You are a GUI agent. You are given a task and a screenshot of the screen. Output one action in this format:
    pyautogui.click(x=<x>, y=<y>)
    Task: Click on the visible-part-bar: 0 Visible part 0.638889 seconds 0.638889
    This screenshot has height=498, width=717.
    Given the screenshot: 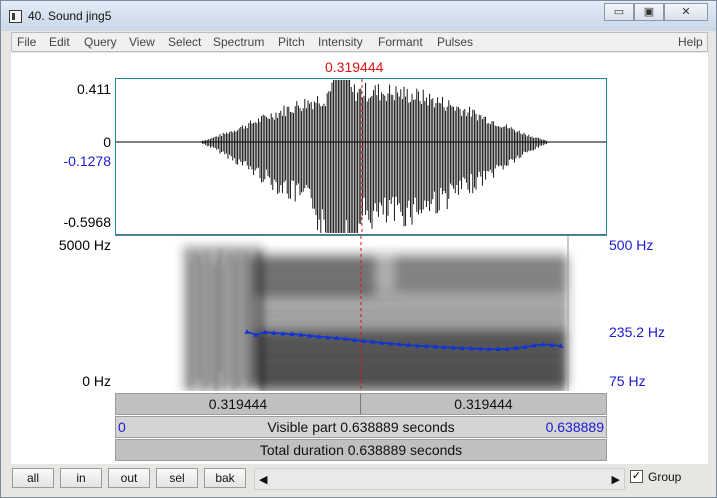 What is the action you would take?
    pyautogui.click(x=361, y=427)
    